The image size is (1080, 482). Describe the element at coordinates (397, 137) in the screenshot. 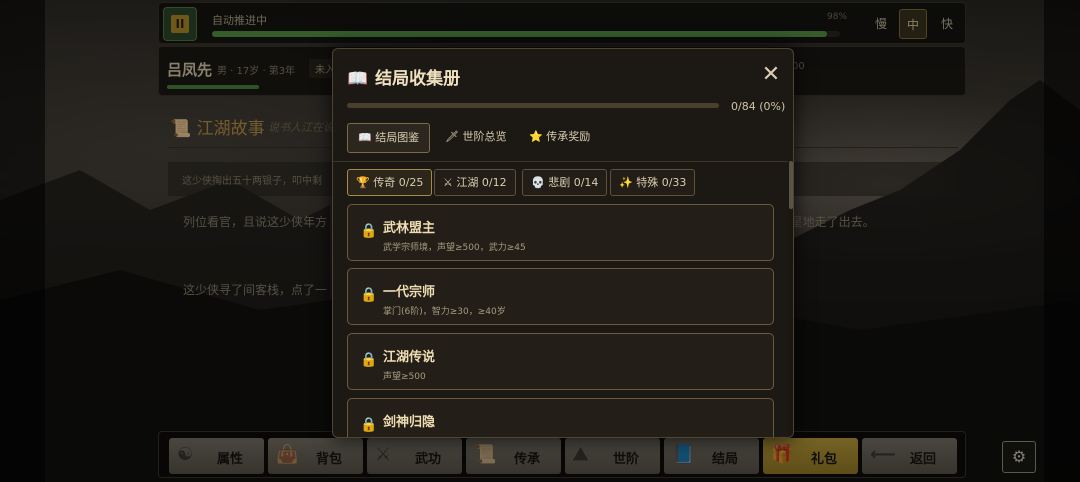

I see `tab-label: 结局图鉴` at that location.